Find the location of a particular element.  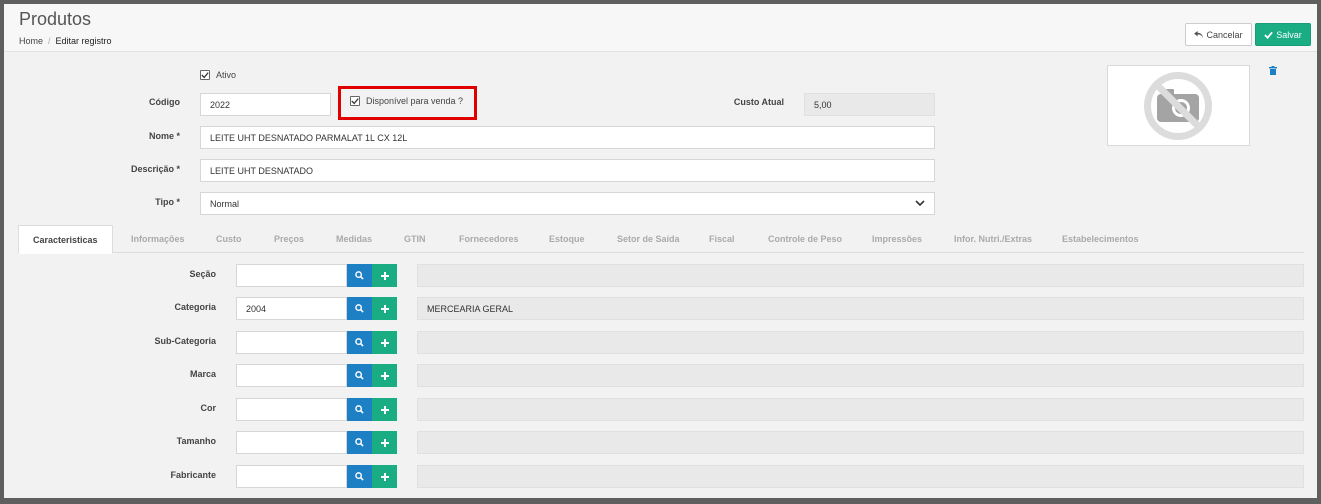

tab-label: Fiscal is located at coordinates (722, 239).